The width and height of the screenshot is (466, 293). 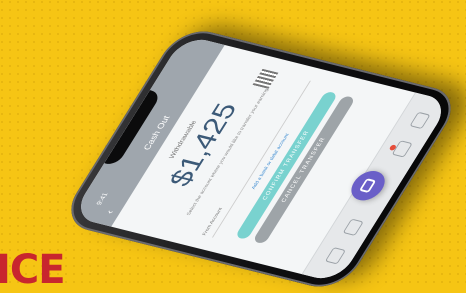 I want to click on home-icon, so click(x=335, y=256).